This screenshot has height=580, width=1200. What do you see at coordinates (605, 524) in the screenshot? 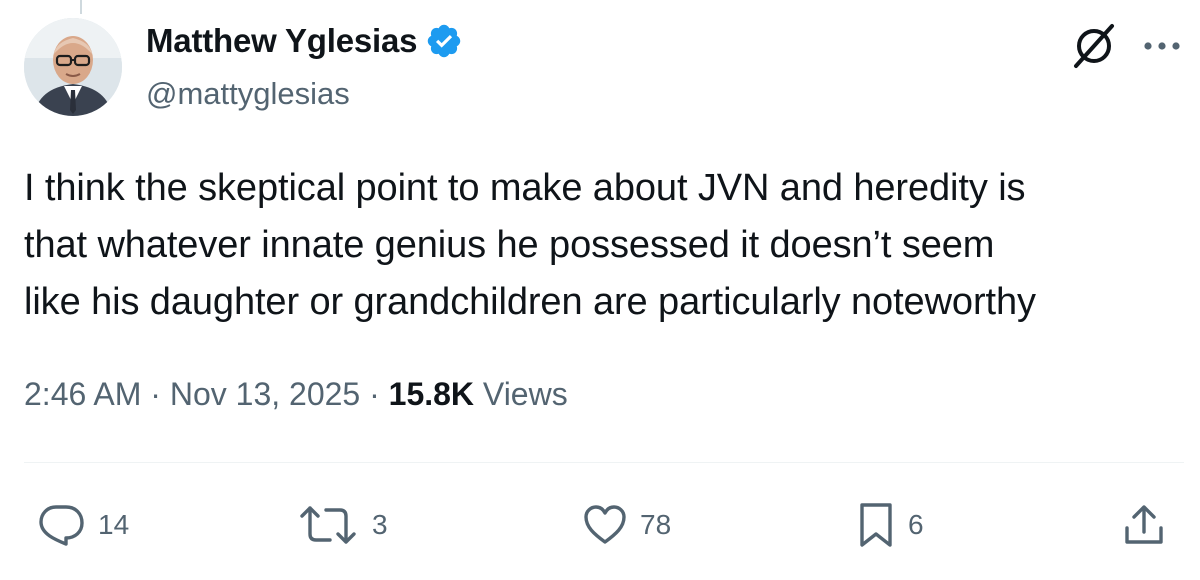
I see `like-icon` at bounding box center [605, 524].